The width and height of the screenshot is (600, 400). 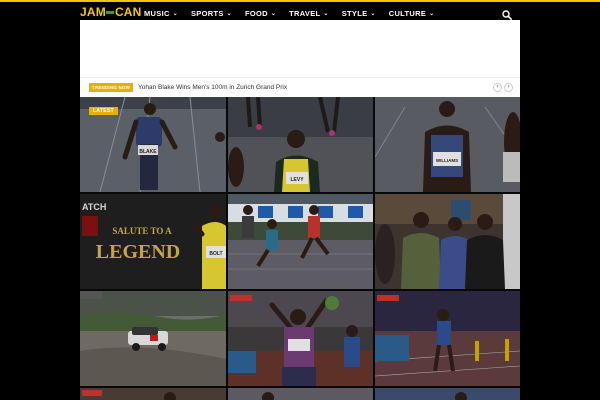 I want to click on chevron-right-icon: ›, so click(x=508, y=87).